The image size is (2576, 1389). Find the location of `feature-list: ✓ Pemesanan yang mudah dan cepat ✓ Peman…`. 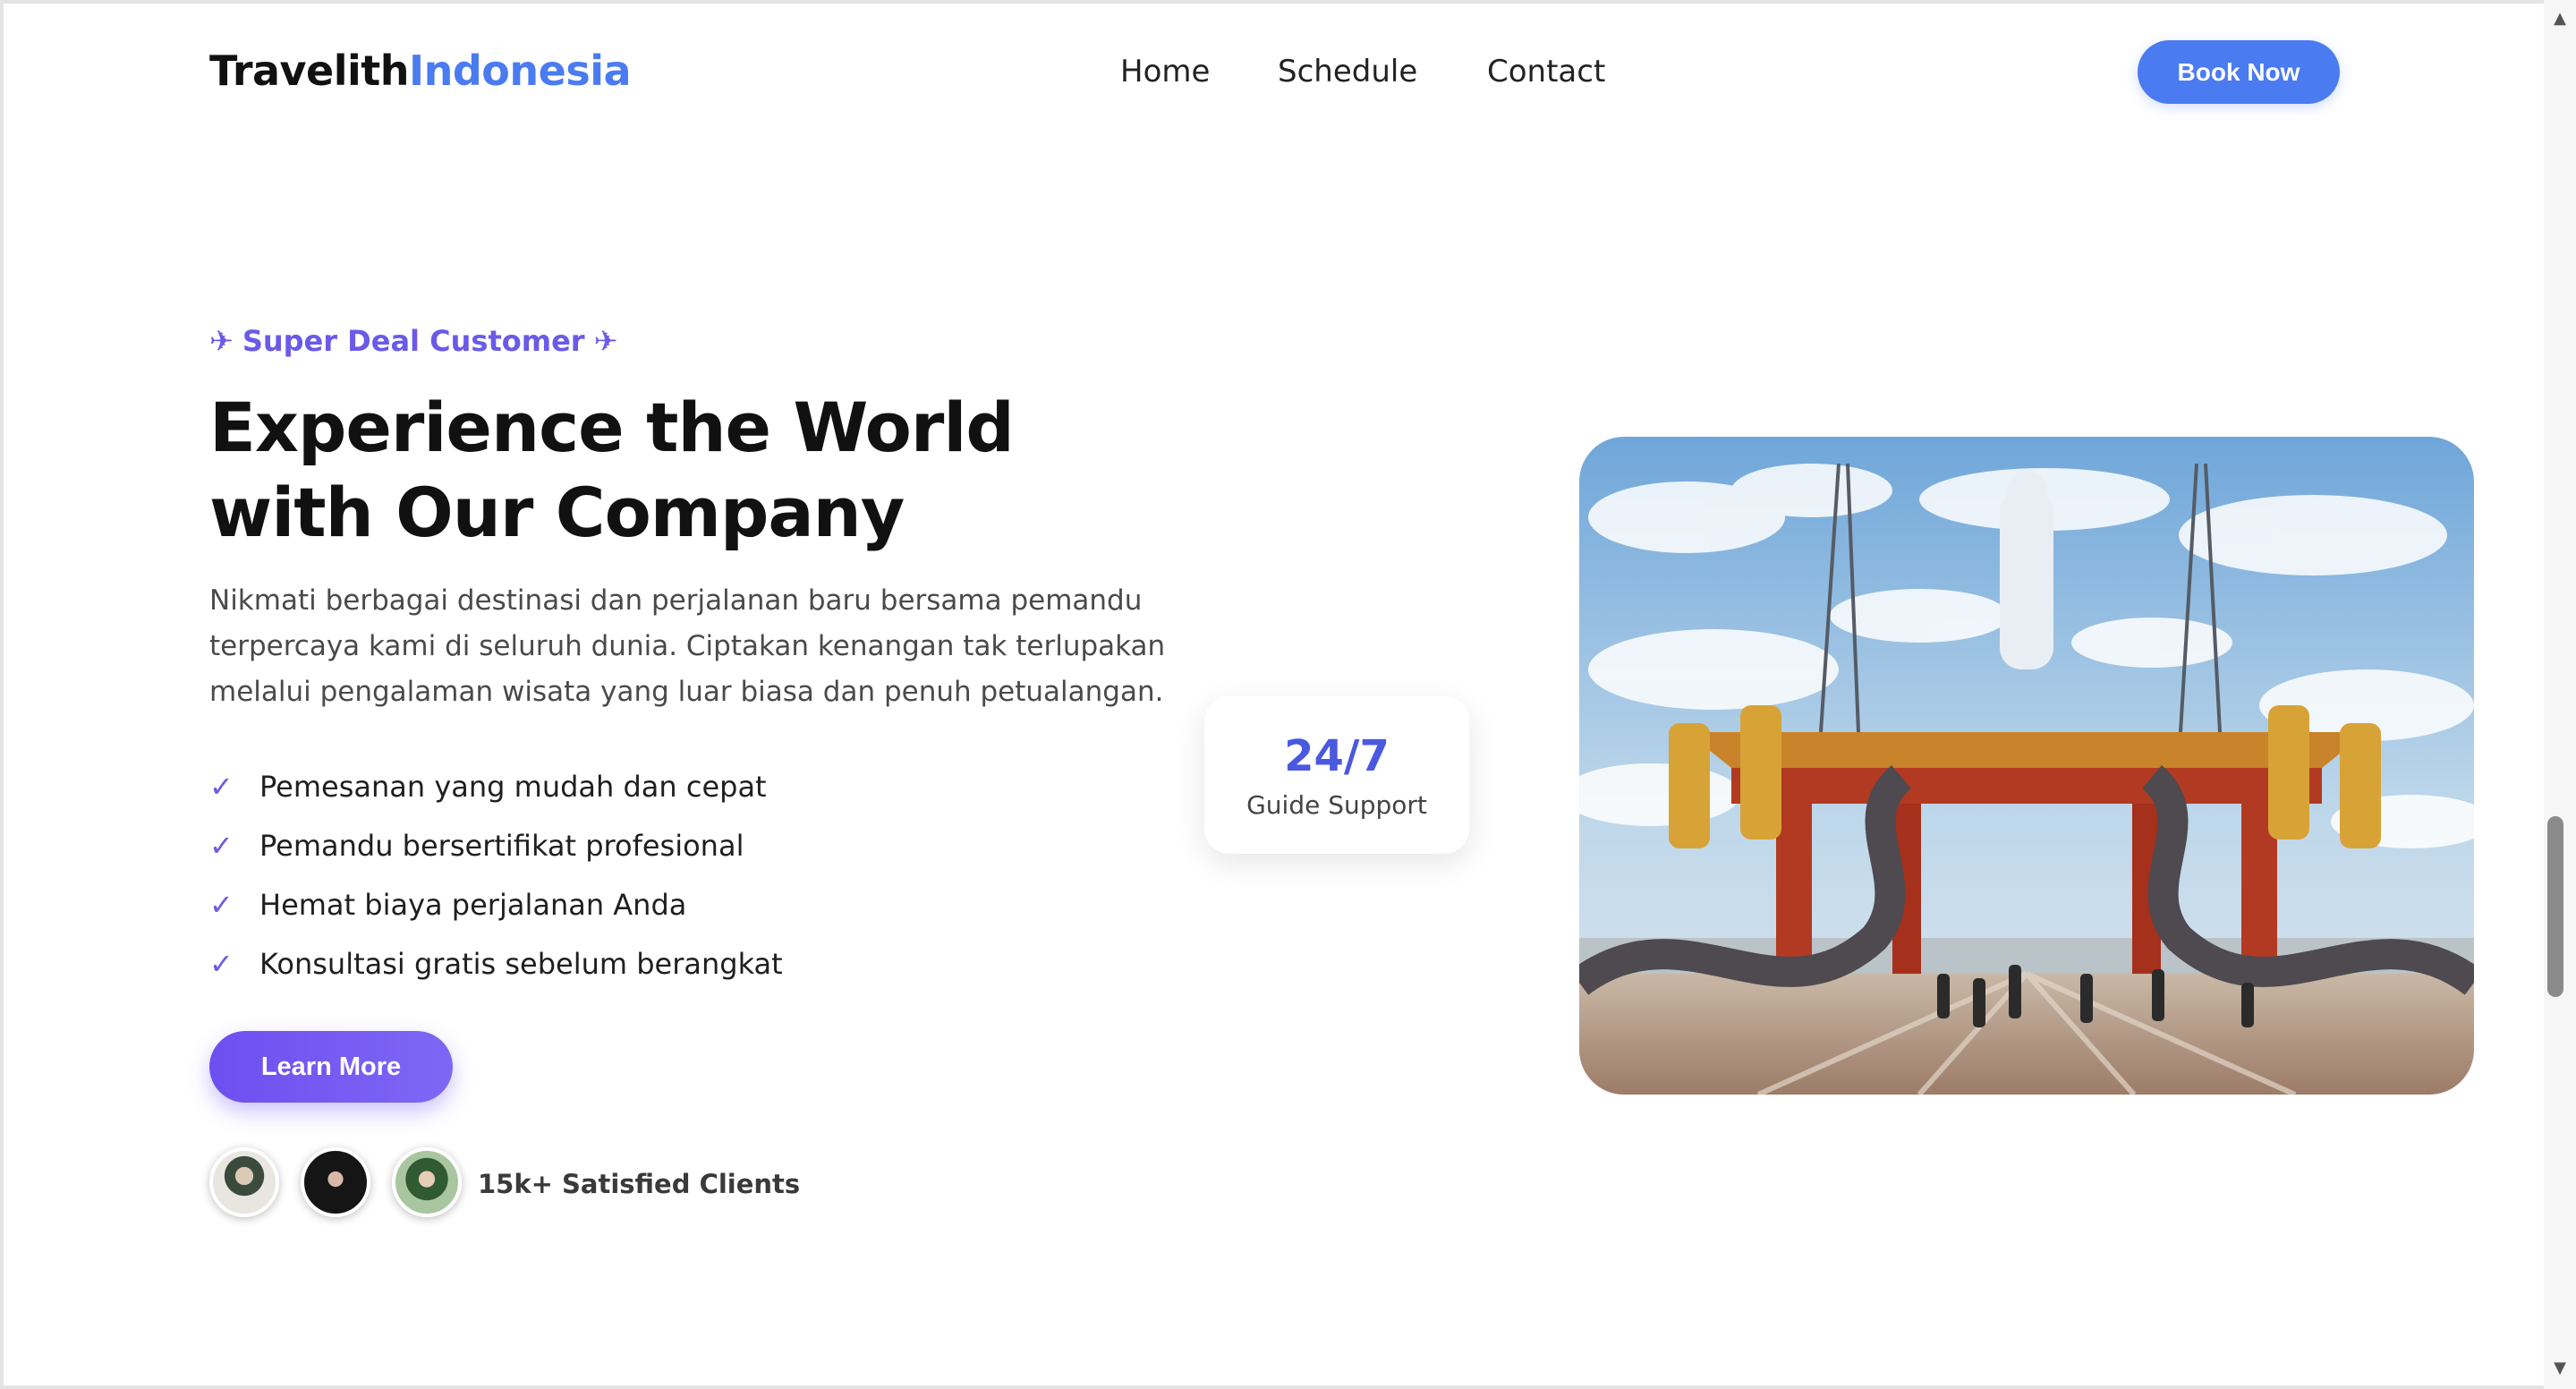

feature-list: ✓ Pemesanan yang mudah dan cepat ✓ Peman… is located at coordinates (496, 875).